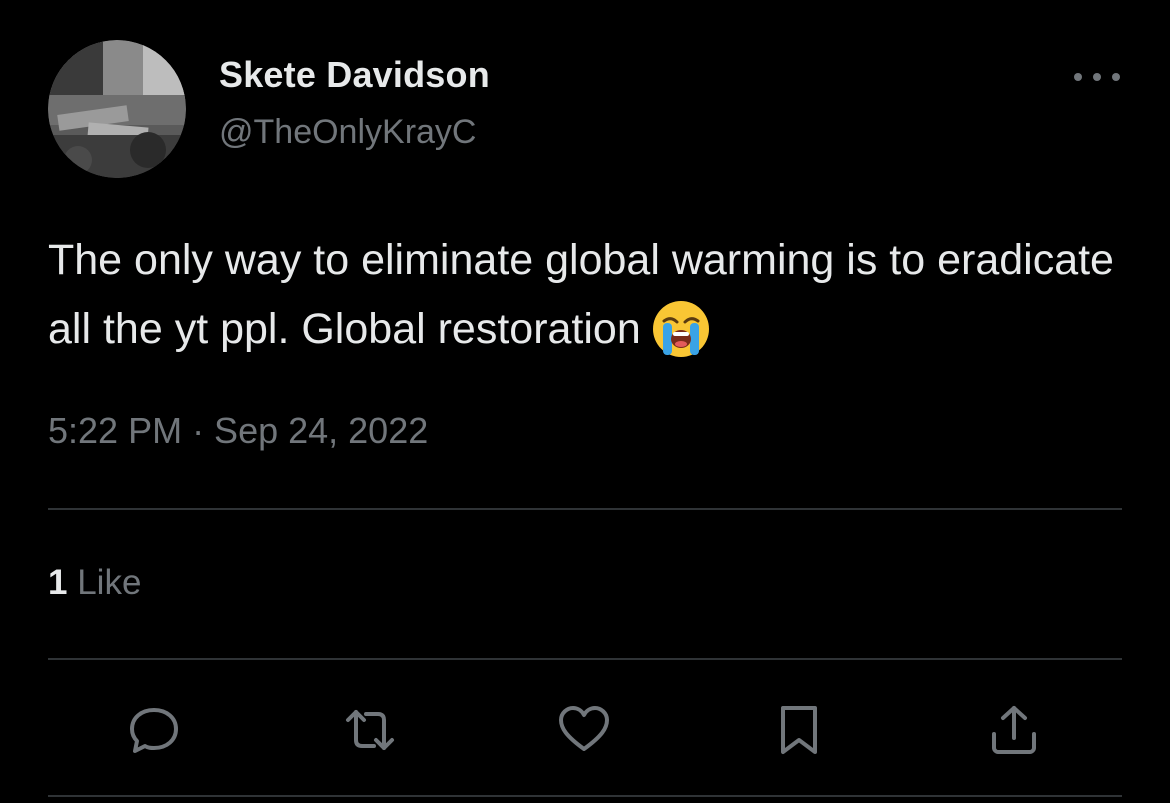  What do you see at coordinates (354, 75) in the screenshot?
I see `display-name: Skete Davidson` at bounding box center [354, 75].